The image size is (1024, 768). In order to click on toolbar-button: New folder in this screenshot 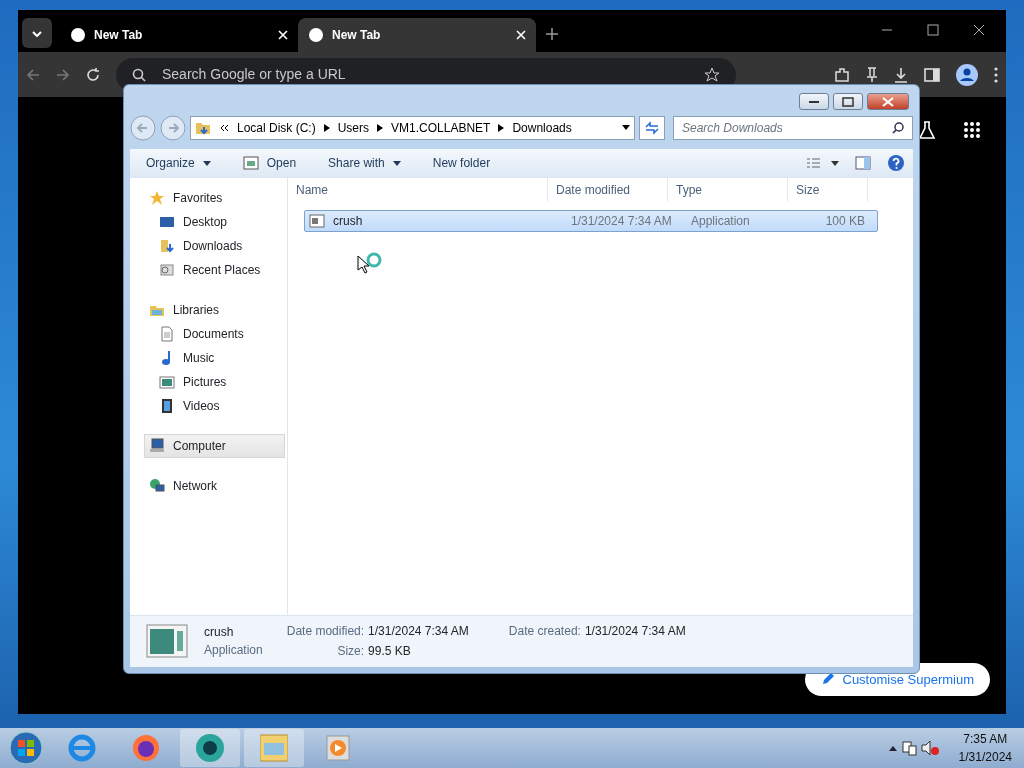, I will do `click(461, 163)`.